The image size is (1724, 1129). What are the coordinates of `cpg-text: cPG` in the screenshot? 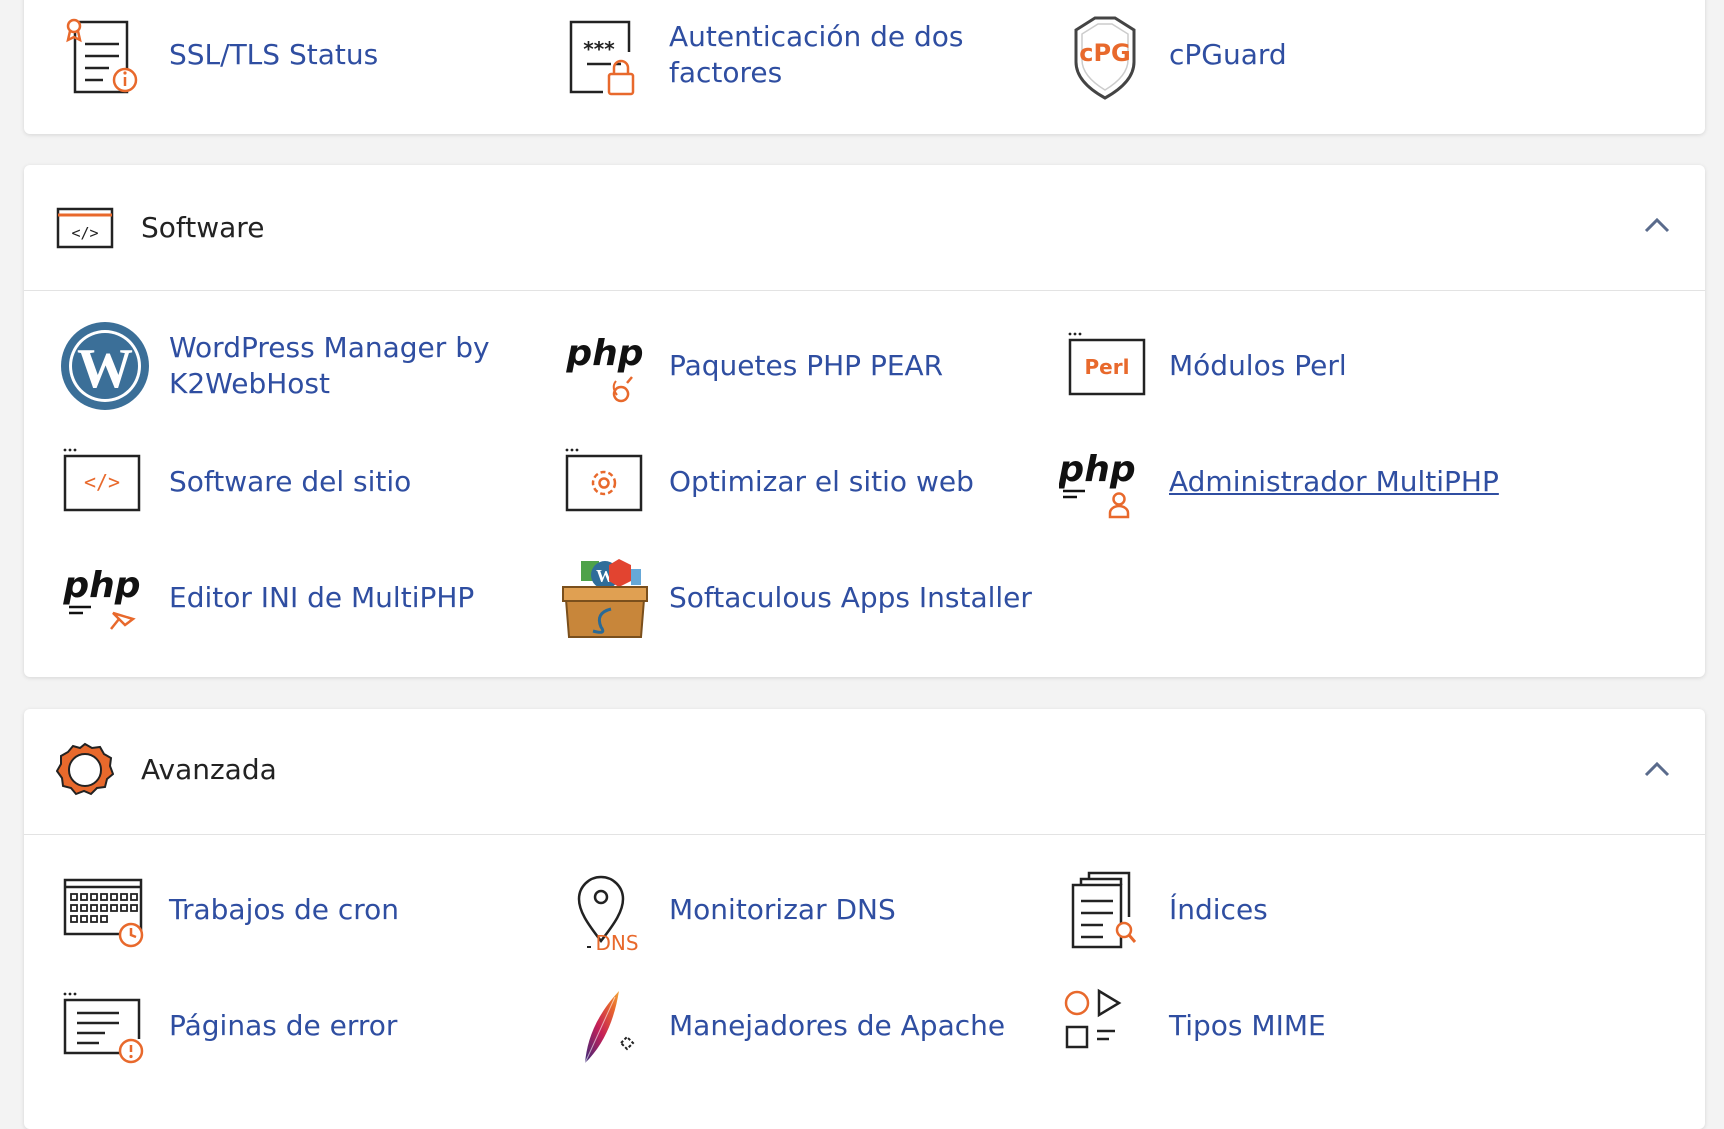 It's located at (1105, 53).